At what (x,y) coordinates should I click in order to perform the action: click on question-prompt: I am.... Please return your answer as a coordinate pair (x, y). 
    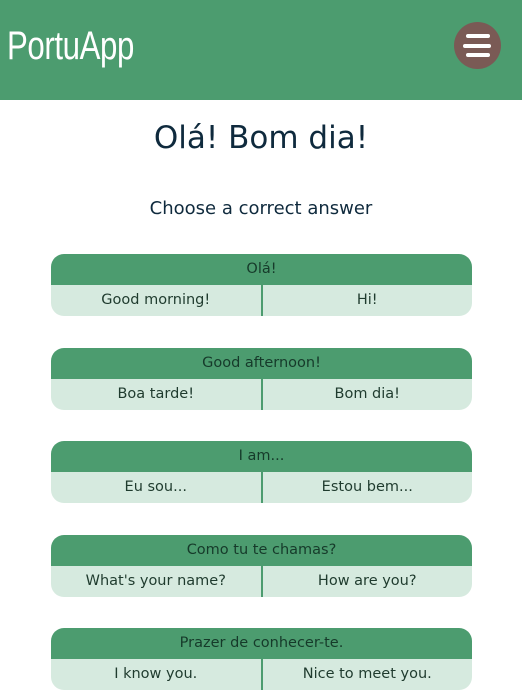
    Looking at the image, I should click on (261, 456).